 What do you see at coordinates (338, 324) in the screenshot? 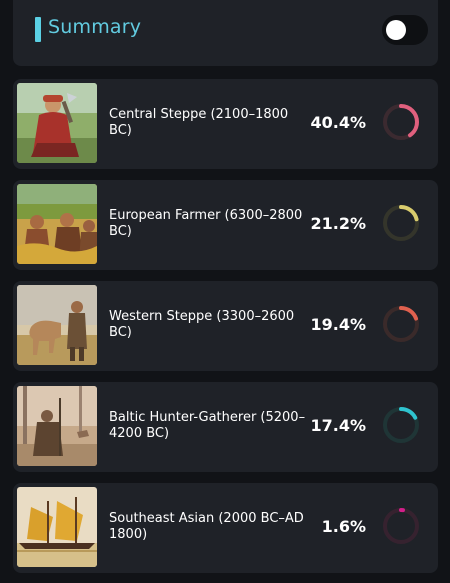
I see `row-percent: 19.4%` at bounding box center [338, 324].